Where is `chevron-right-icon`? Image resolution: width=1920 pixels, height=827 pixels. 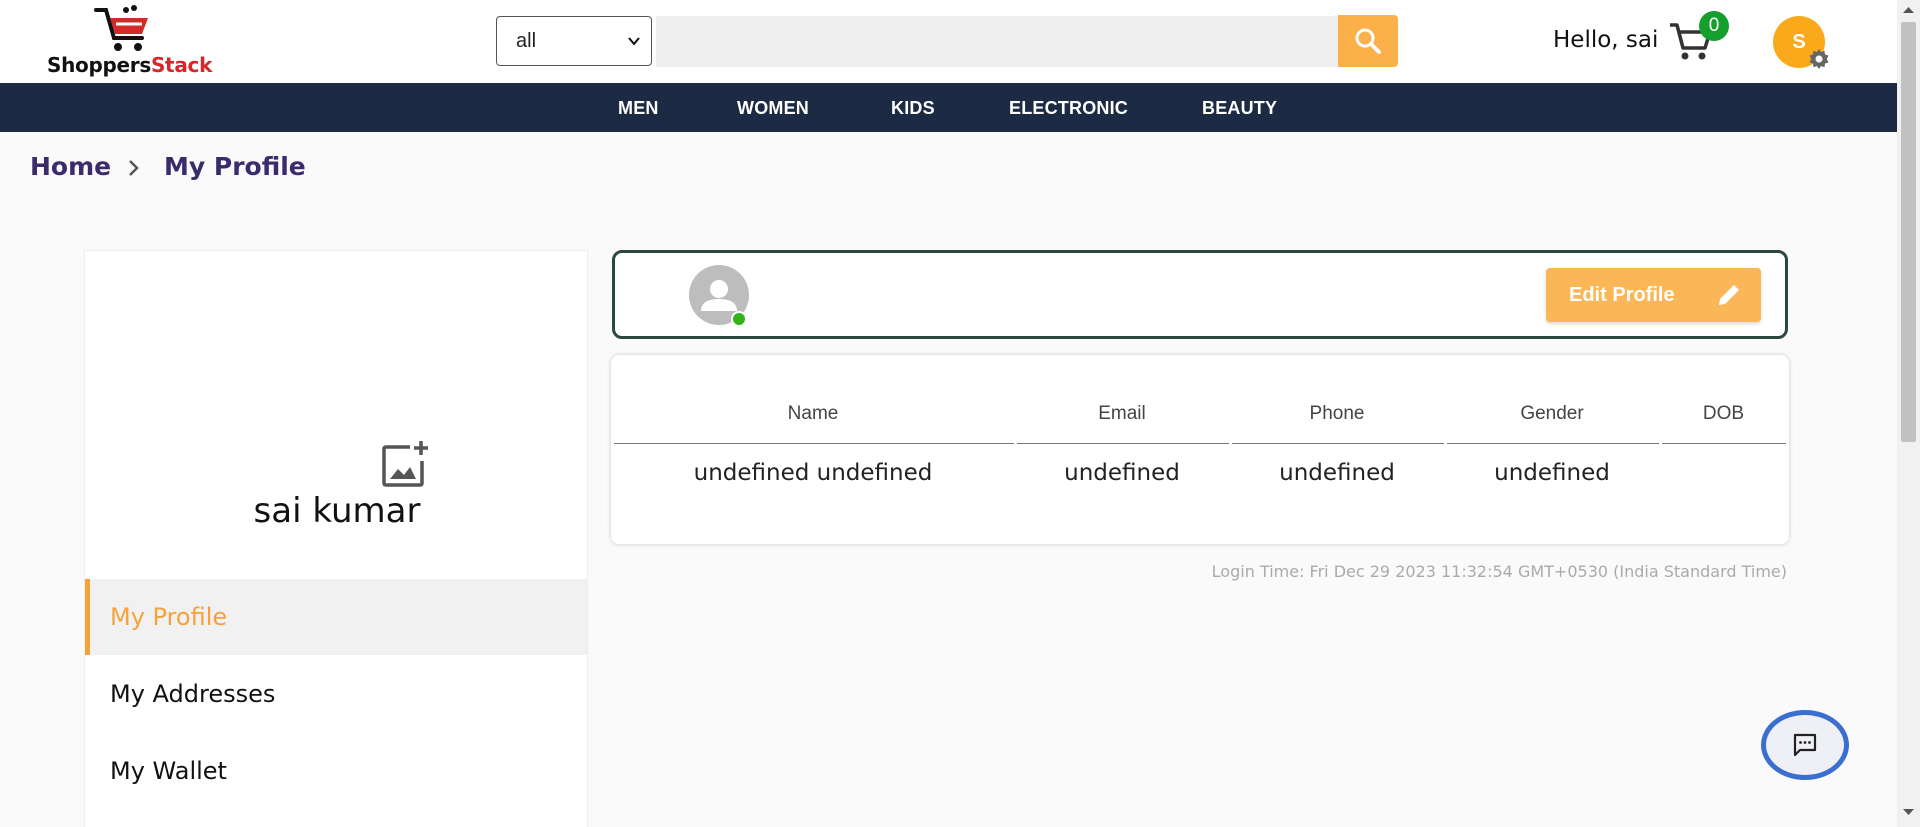 chevron-right-icon is located at coordinates (134, 168).